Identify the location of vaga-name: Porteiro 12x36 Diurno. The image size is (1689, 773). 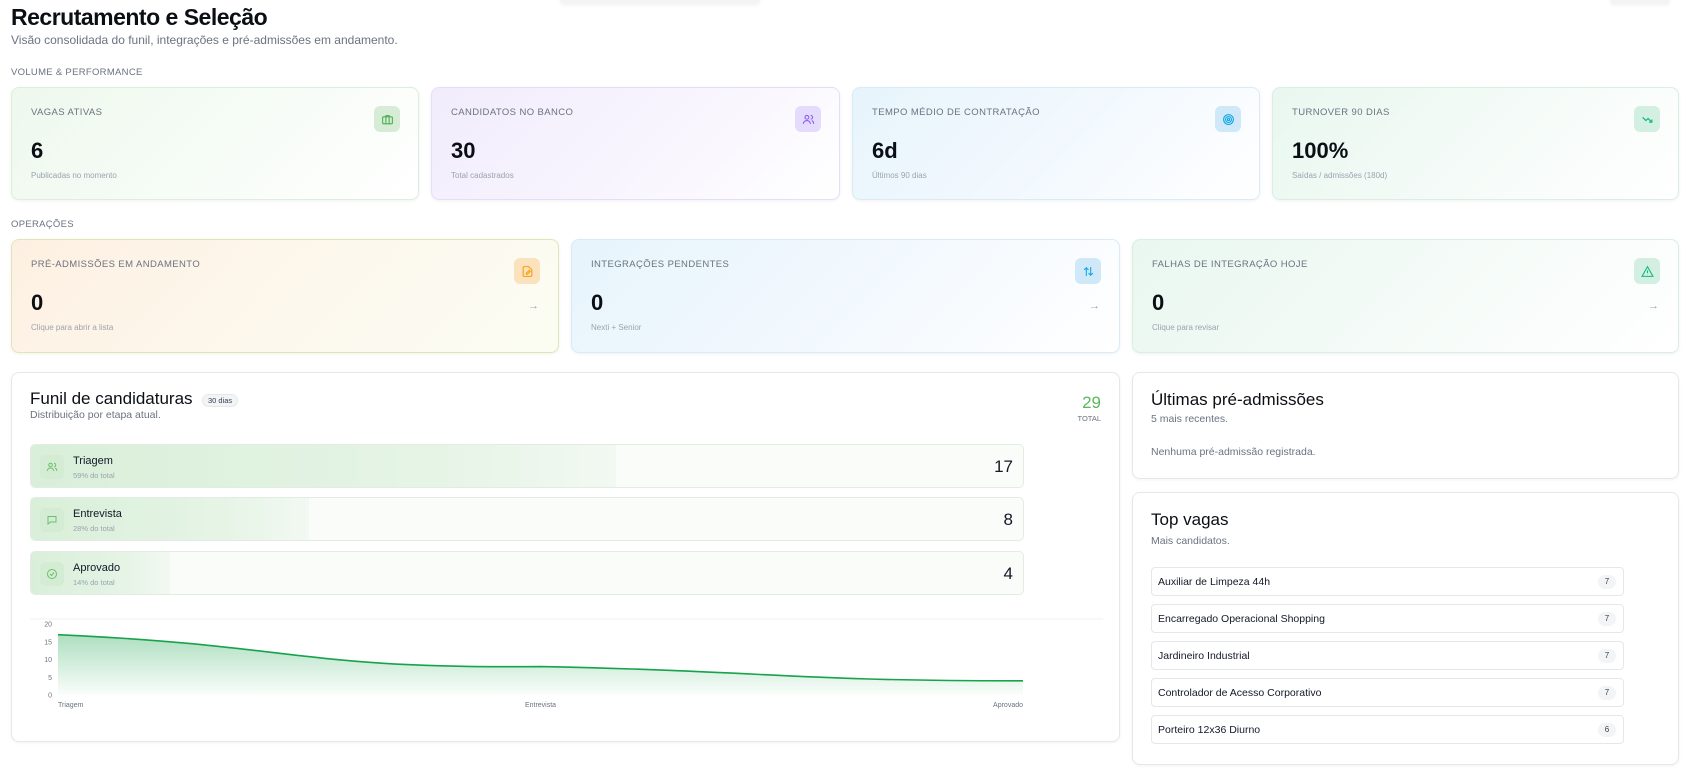
(1209, 730).